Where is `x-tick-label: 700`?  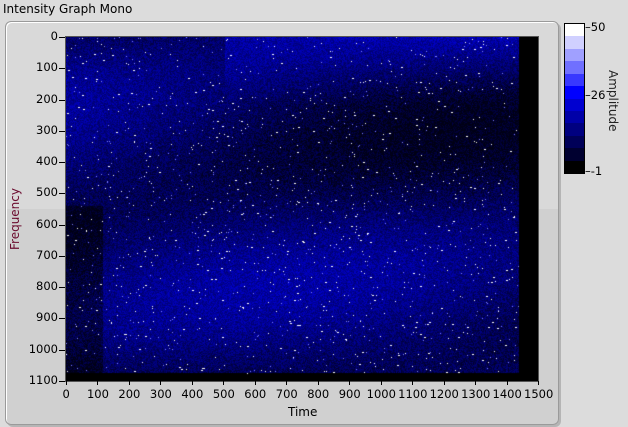 x-tick-label: 700 is located at coordinates (286, 394).